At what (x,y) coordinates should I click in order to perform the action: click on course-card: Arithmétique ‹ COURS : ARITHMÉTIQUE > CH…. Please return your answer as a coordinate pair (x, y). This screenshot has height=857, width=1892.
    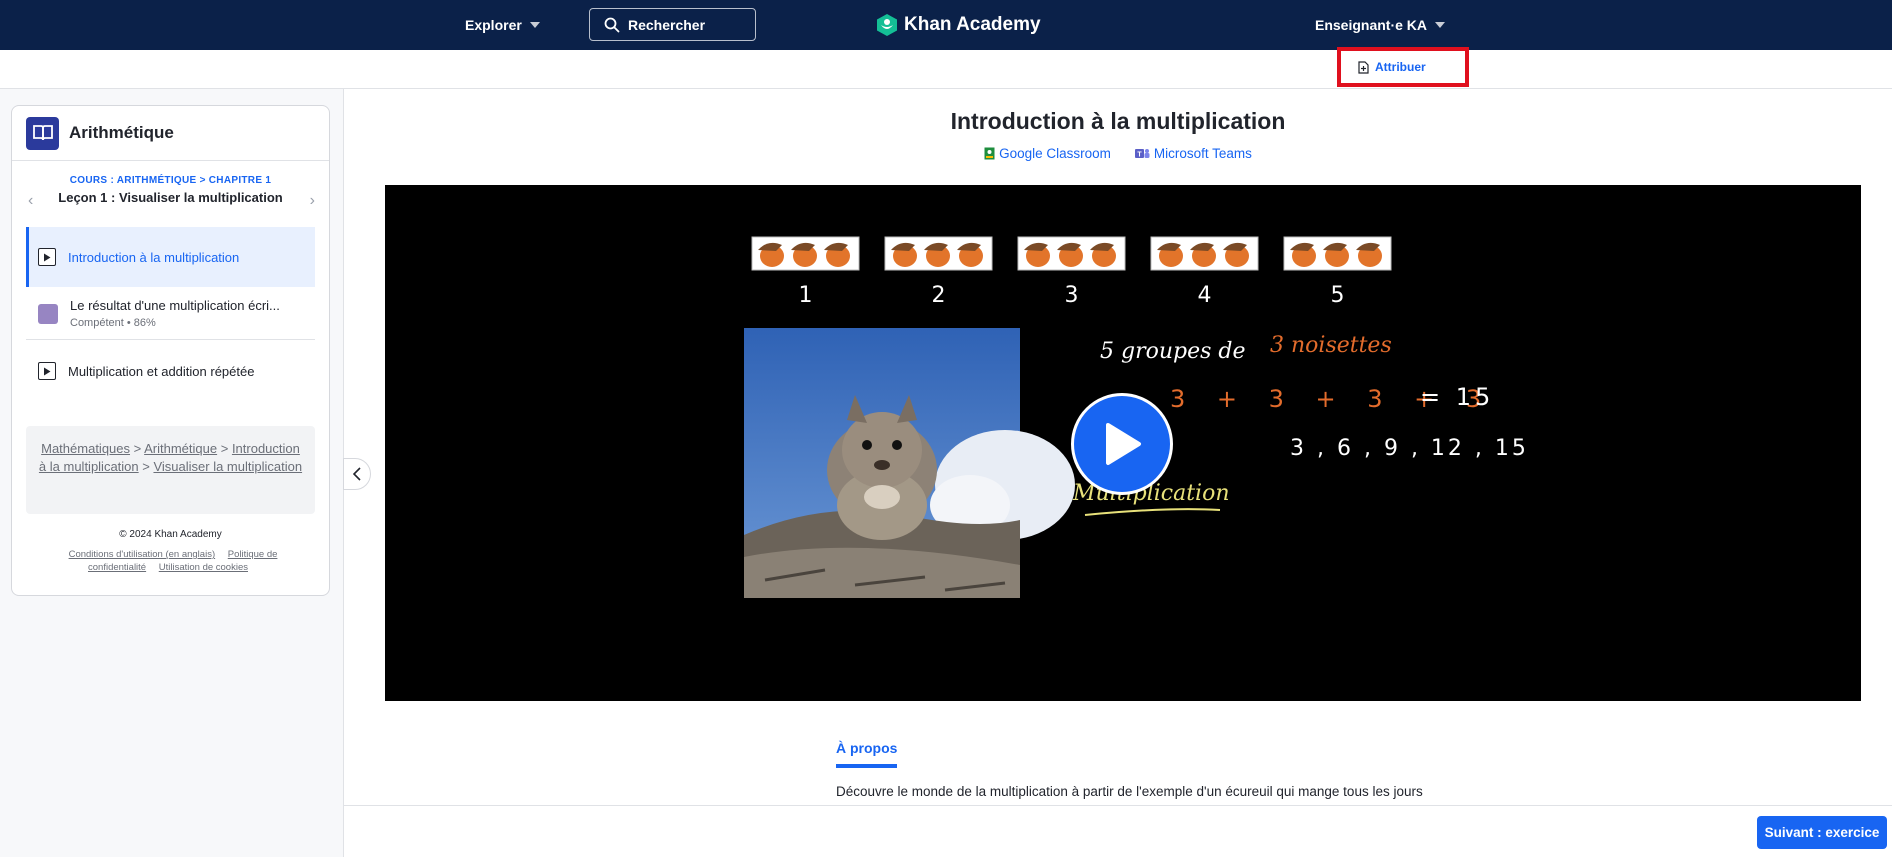
    Looking at the image, I should click on (170, 350).